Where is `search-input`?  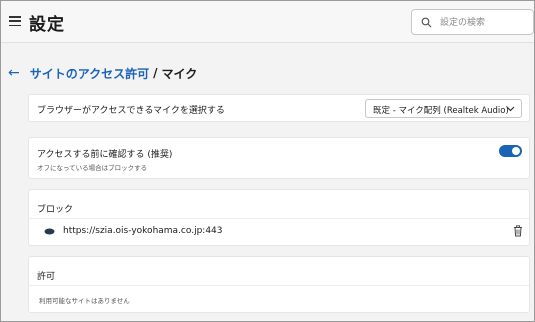 search-input is located at coordinates (485, 22).